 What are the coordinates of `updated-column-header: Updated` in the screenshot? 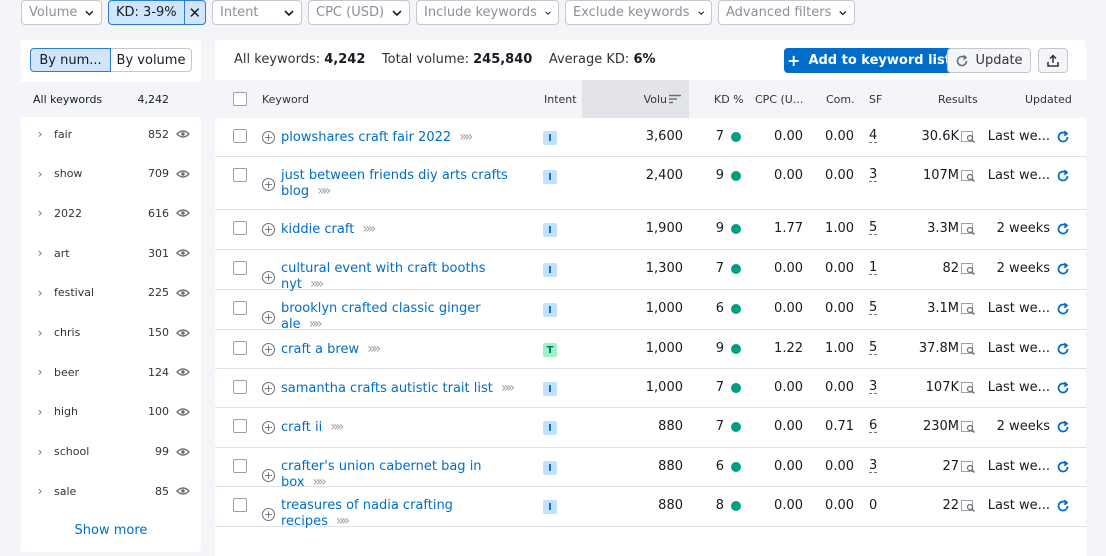 It's located at (1048, 99).